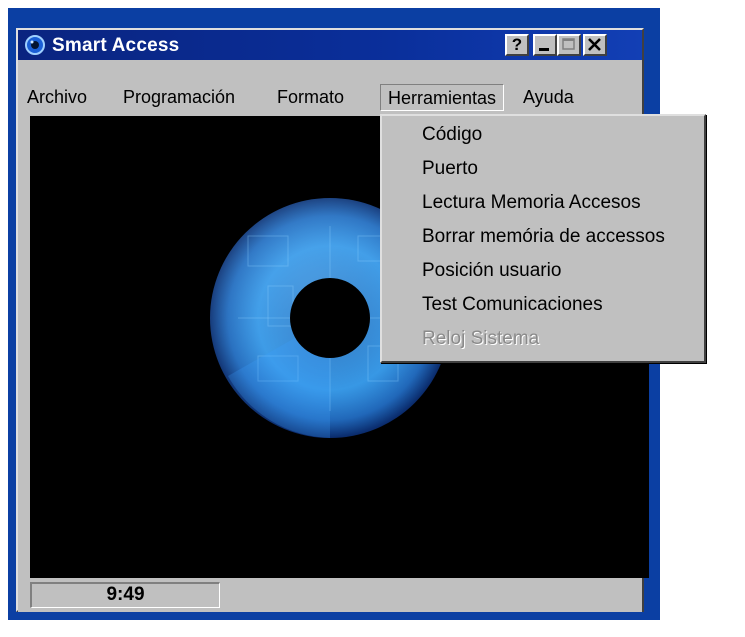 The image size is (745, 637). What do you see at coordinates (57, 97) in the screenshot?
I see `menu-archivo: Archivo` at bounding box center [57, 97].